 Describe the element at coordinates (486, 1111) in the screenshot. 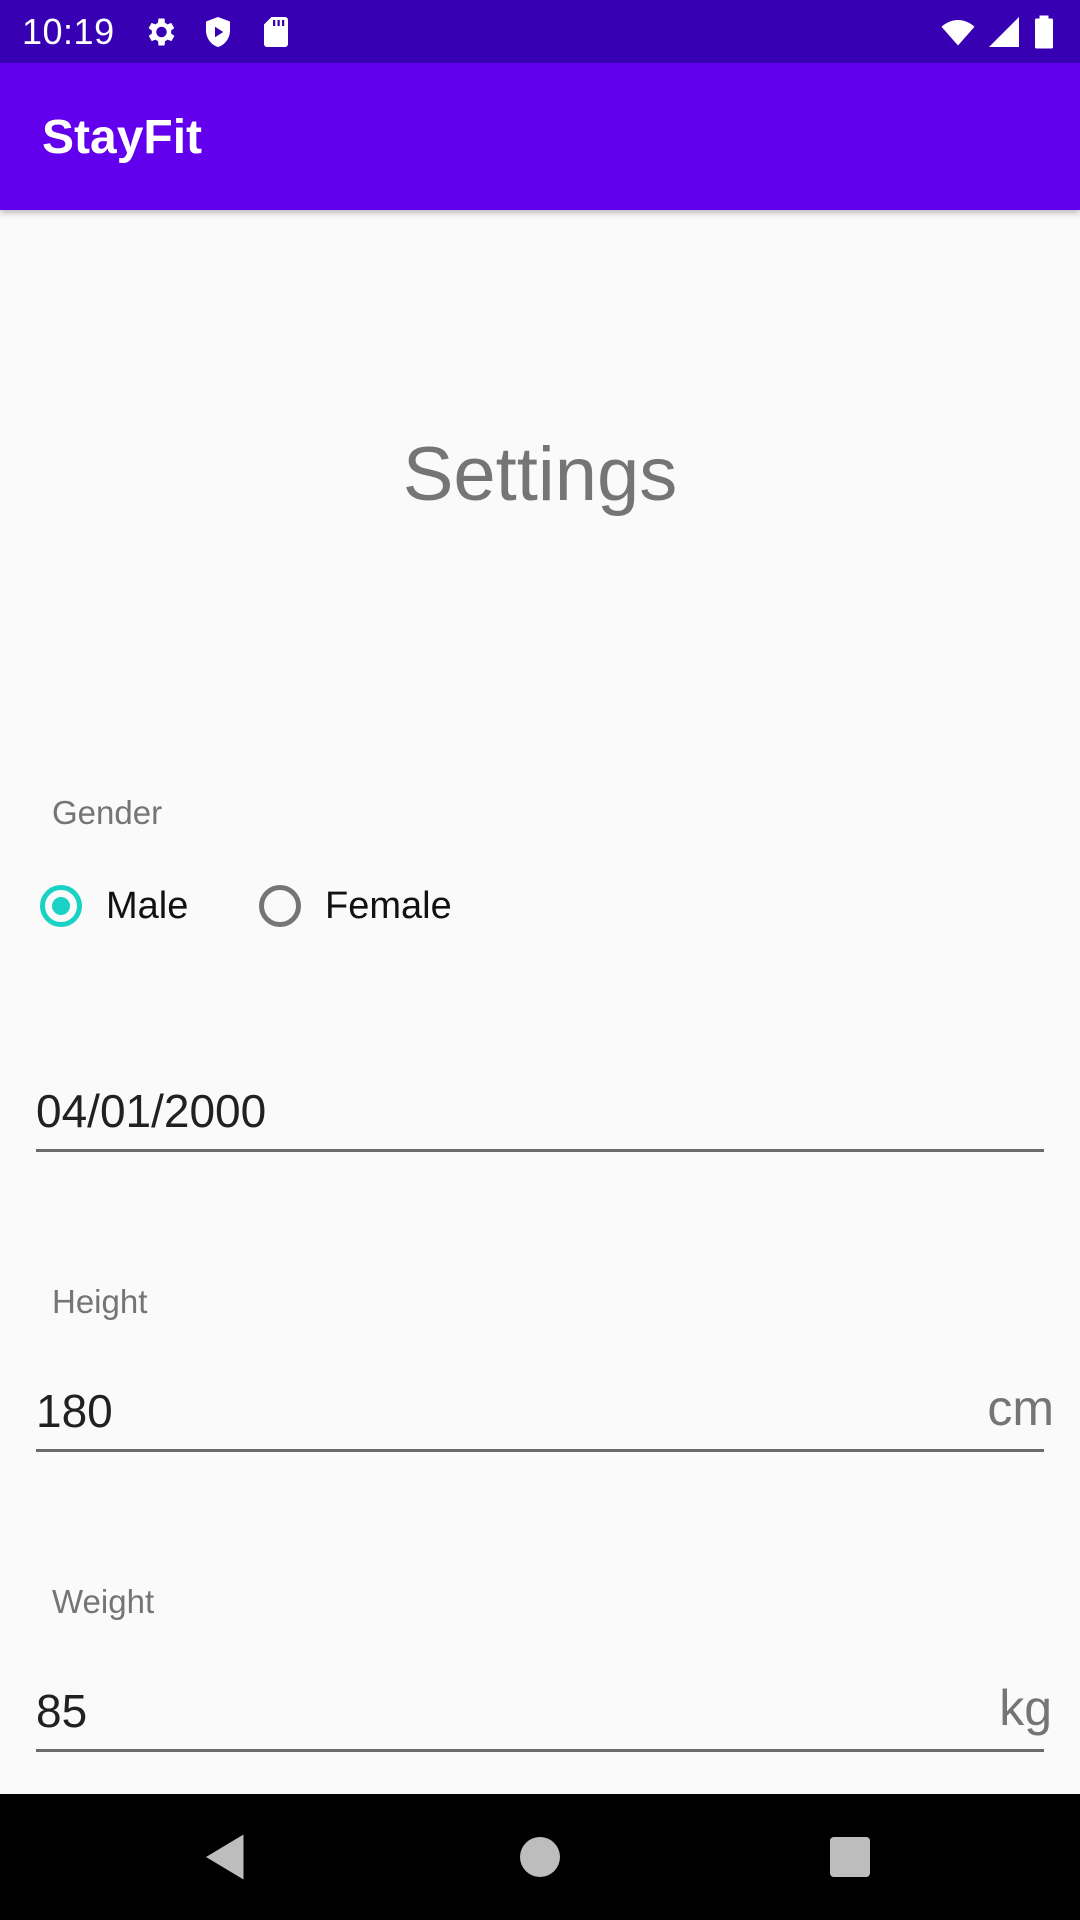

I see `birthdate-input` at that location.